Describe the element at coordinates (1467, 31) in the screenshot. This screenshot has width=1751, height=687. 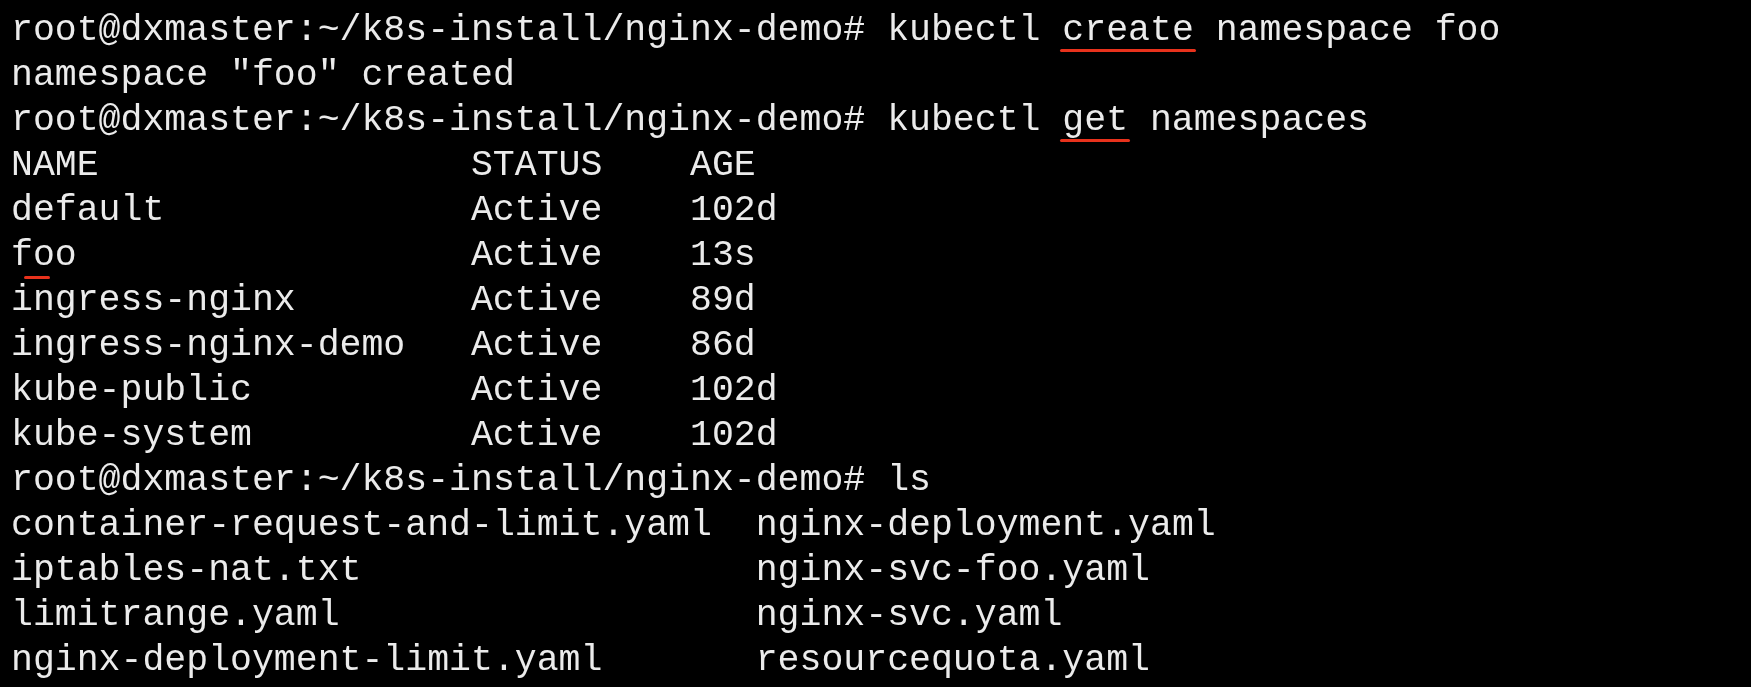
I see `command-word: foo` at that location.